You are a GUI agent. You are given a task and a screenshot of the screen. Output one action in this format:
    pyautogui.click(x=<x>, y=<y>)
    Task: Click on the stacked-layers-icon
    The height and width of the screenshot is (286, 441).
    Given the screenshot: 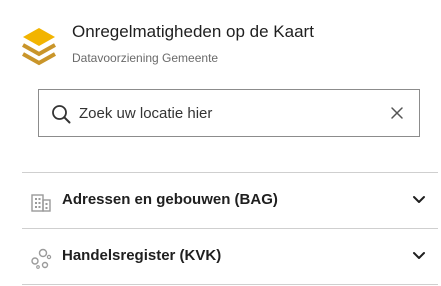 What is the action you would take?
    pyautogui.click(x=39, y=47)
    